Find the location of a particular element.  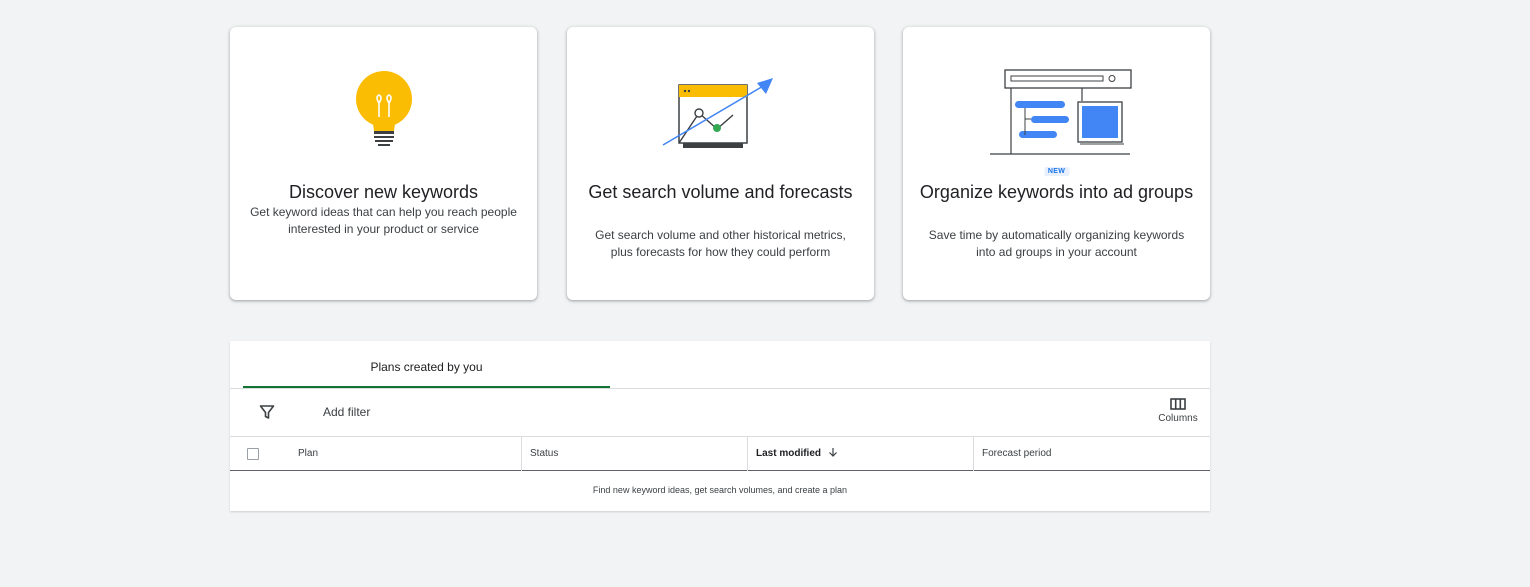

columns-button: Columns is located at coordinates (1178, 415).